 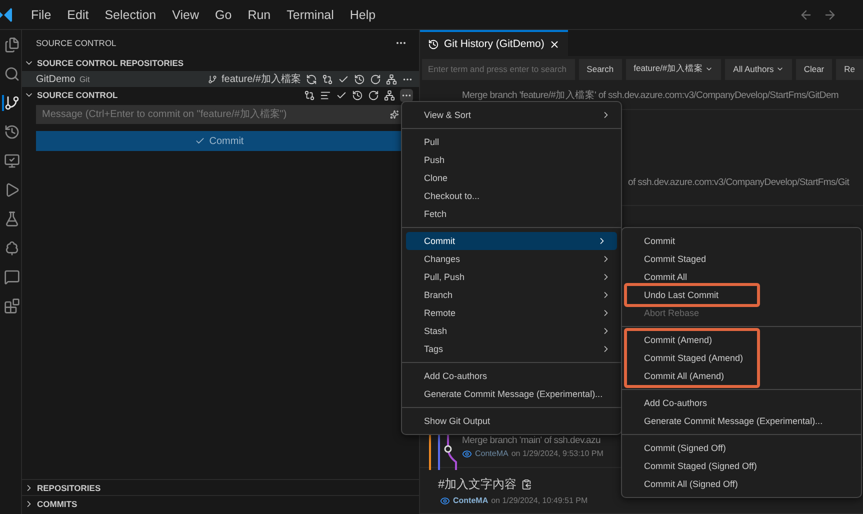 I want to click on commit-message-field: Message (Ctrl+Enter to commit on "feature/#加入檔案"), so click(x=219, y=114).